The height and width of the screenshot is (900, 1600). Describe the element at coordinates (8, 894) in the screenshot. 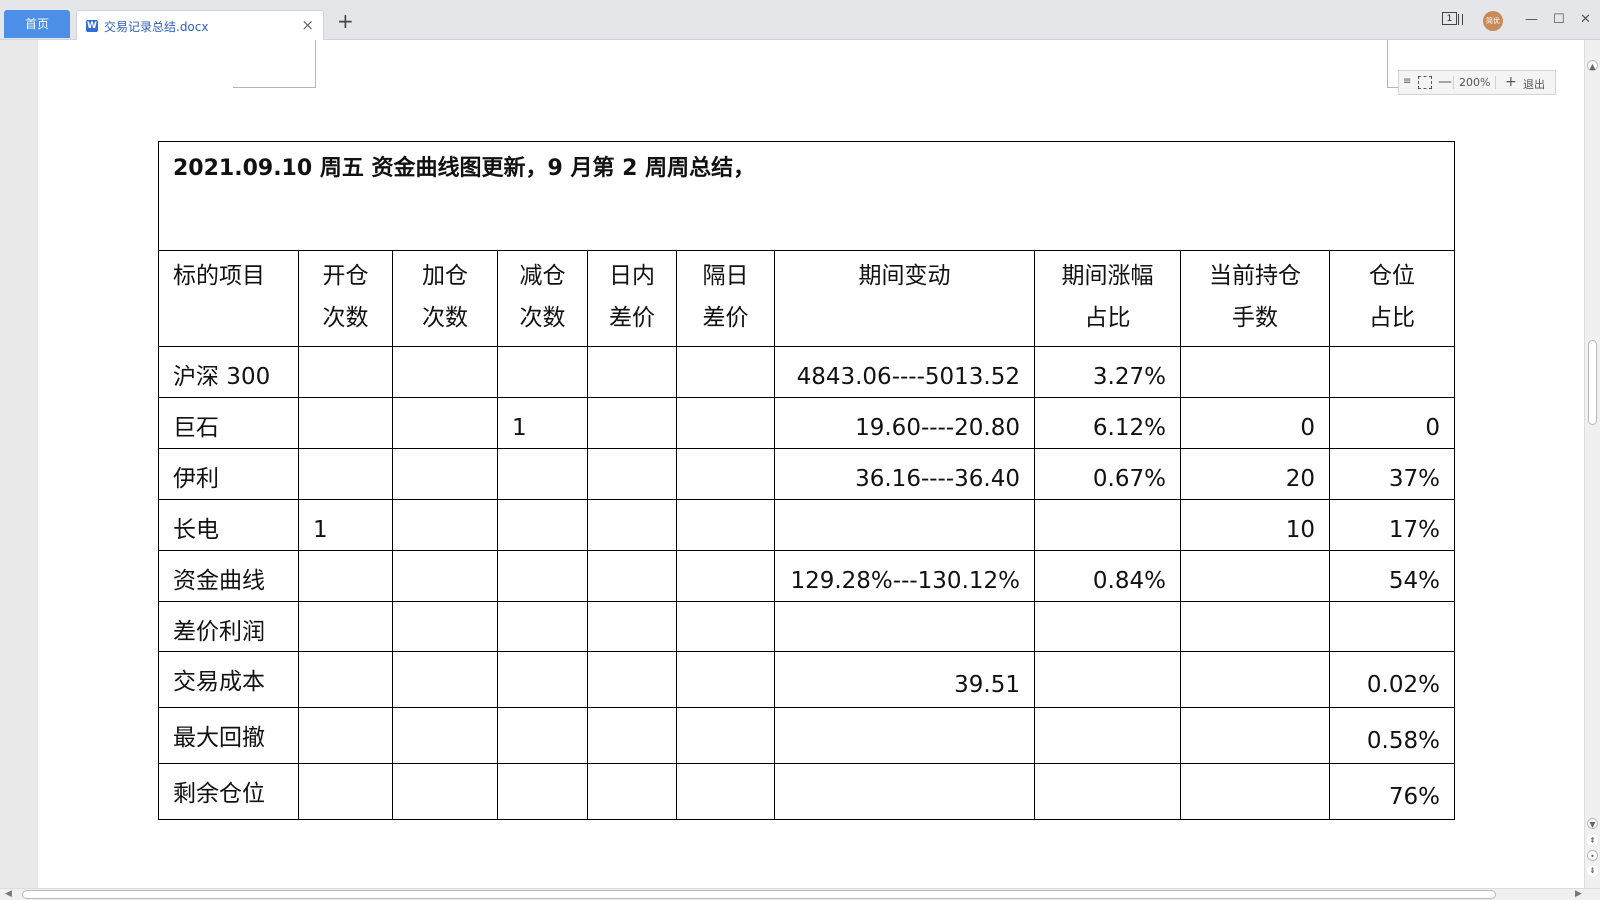

I see `scroll-left-icon: ◀` at that location.